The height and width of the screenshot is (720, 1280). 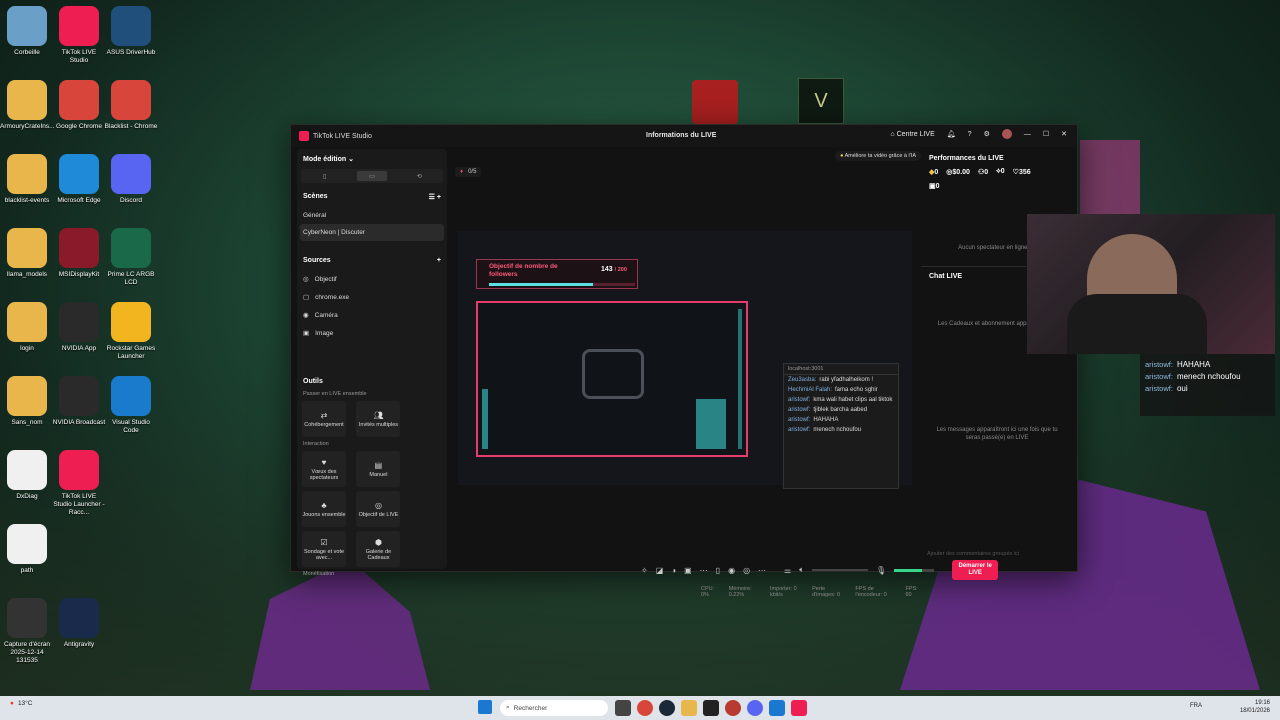 What do you see at coordinates (27, 549) in the screenshot?
I see `desktop-icon: path` at bounding box center [27, 549].